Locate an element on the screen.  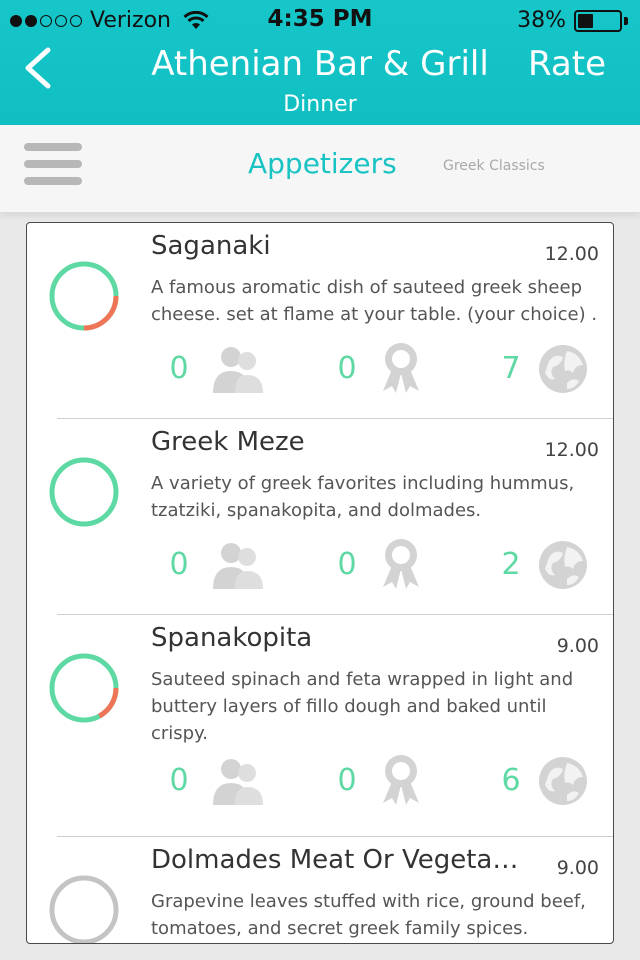
status-bar: Verizon 4:35 PM 38% is located at coordinates (320, 20).